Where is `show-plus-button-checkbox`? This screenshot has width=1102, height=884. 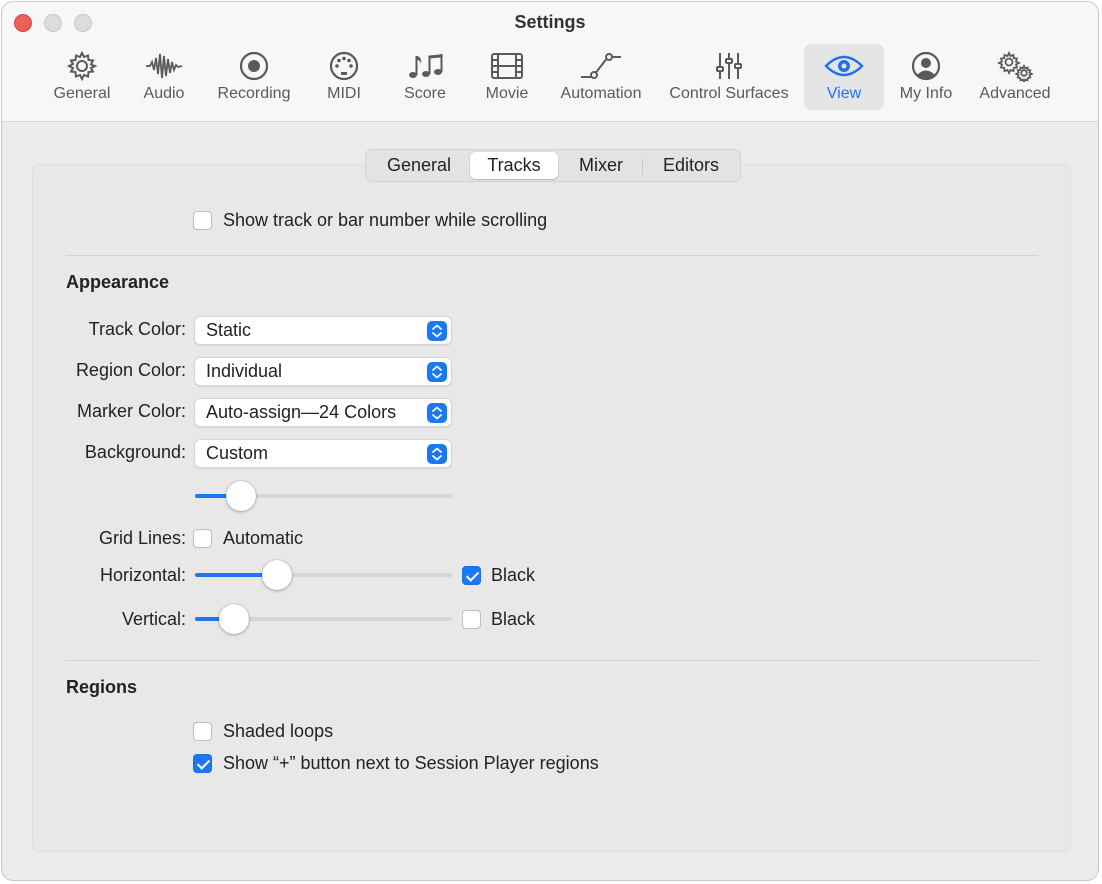 show-plus-button-checkbox is located at coordinates (202, 763).